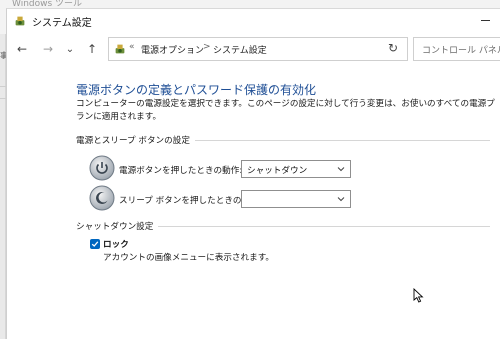 The height and width of the screenshot is (339, 500). Describe the element at coordinates (283, 226) in the screenshot. I see `section-shutdown-settings: シャットダウン設定` at that location.